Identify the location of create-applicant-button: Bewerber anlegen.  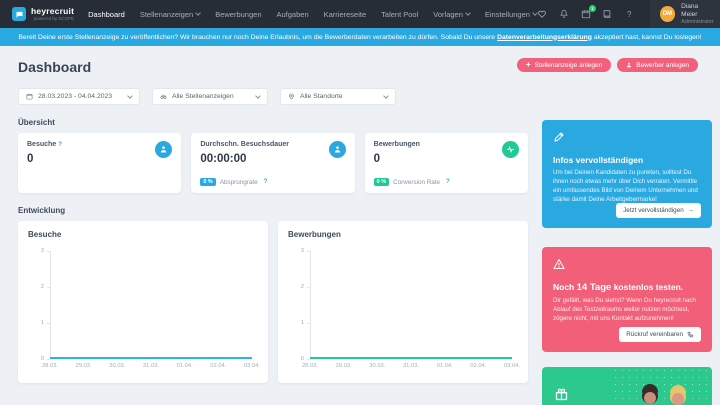
(657, 65).